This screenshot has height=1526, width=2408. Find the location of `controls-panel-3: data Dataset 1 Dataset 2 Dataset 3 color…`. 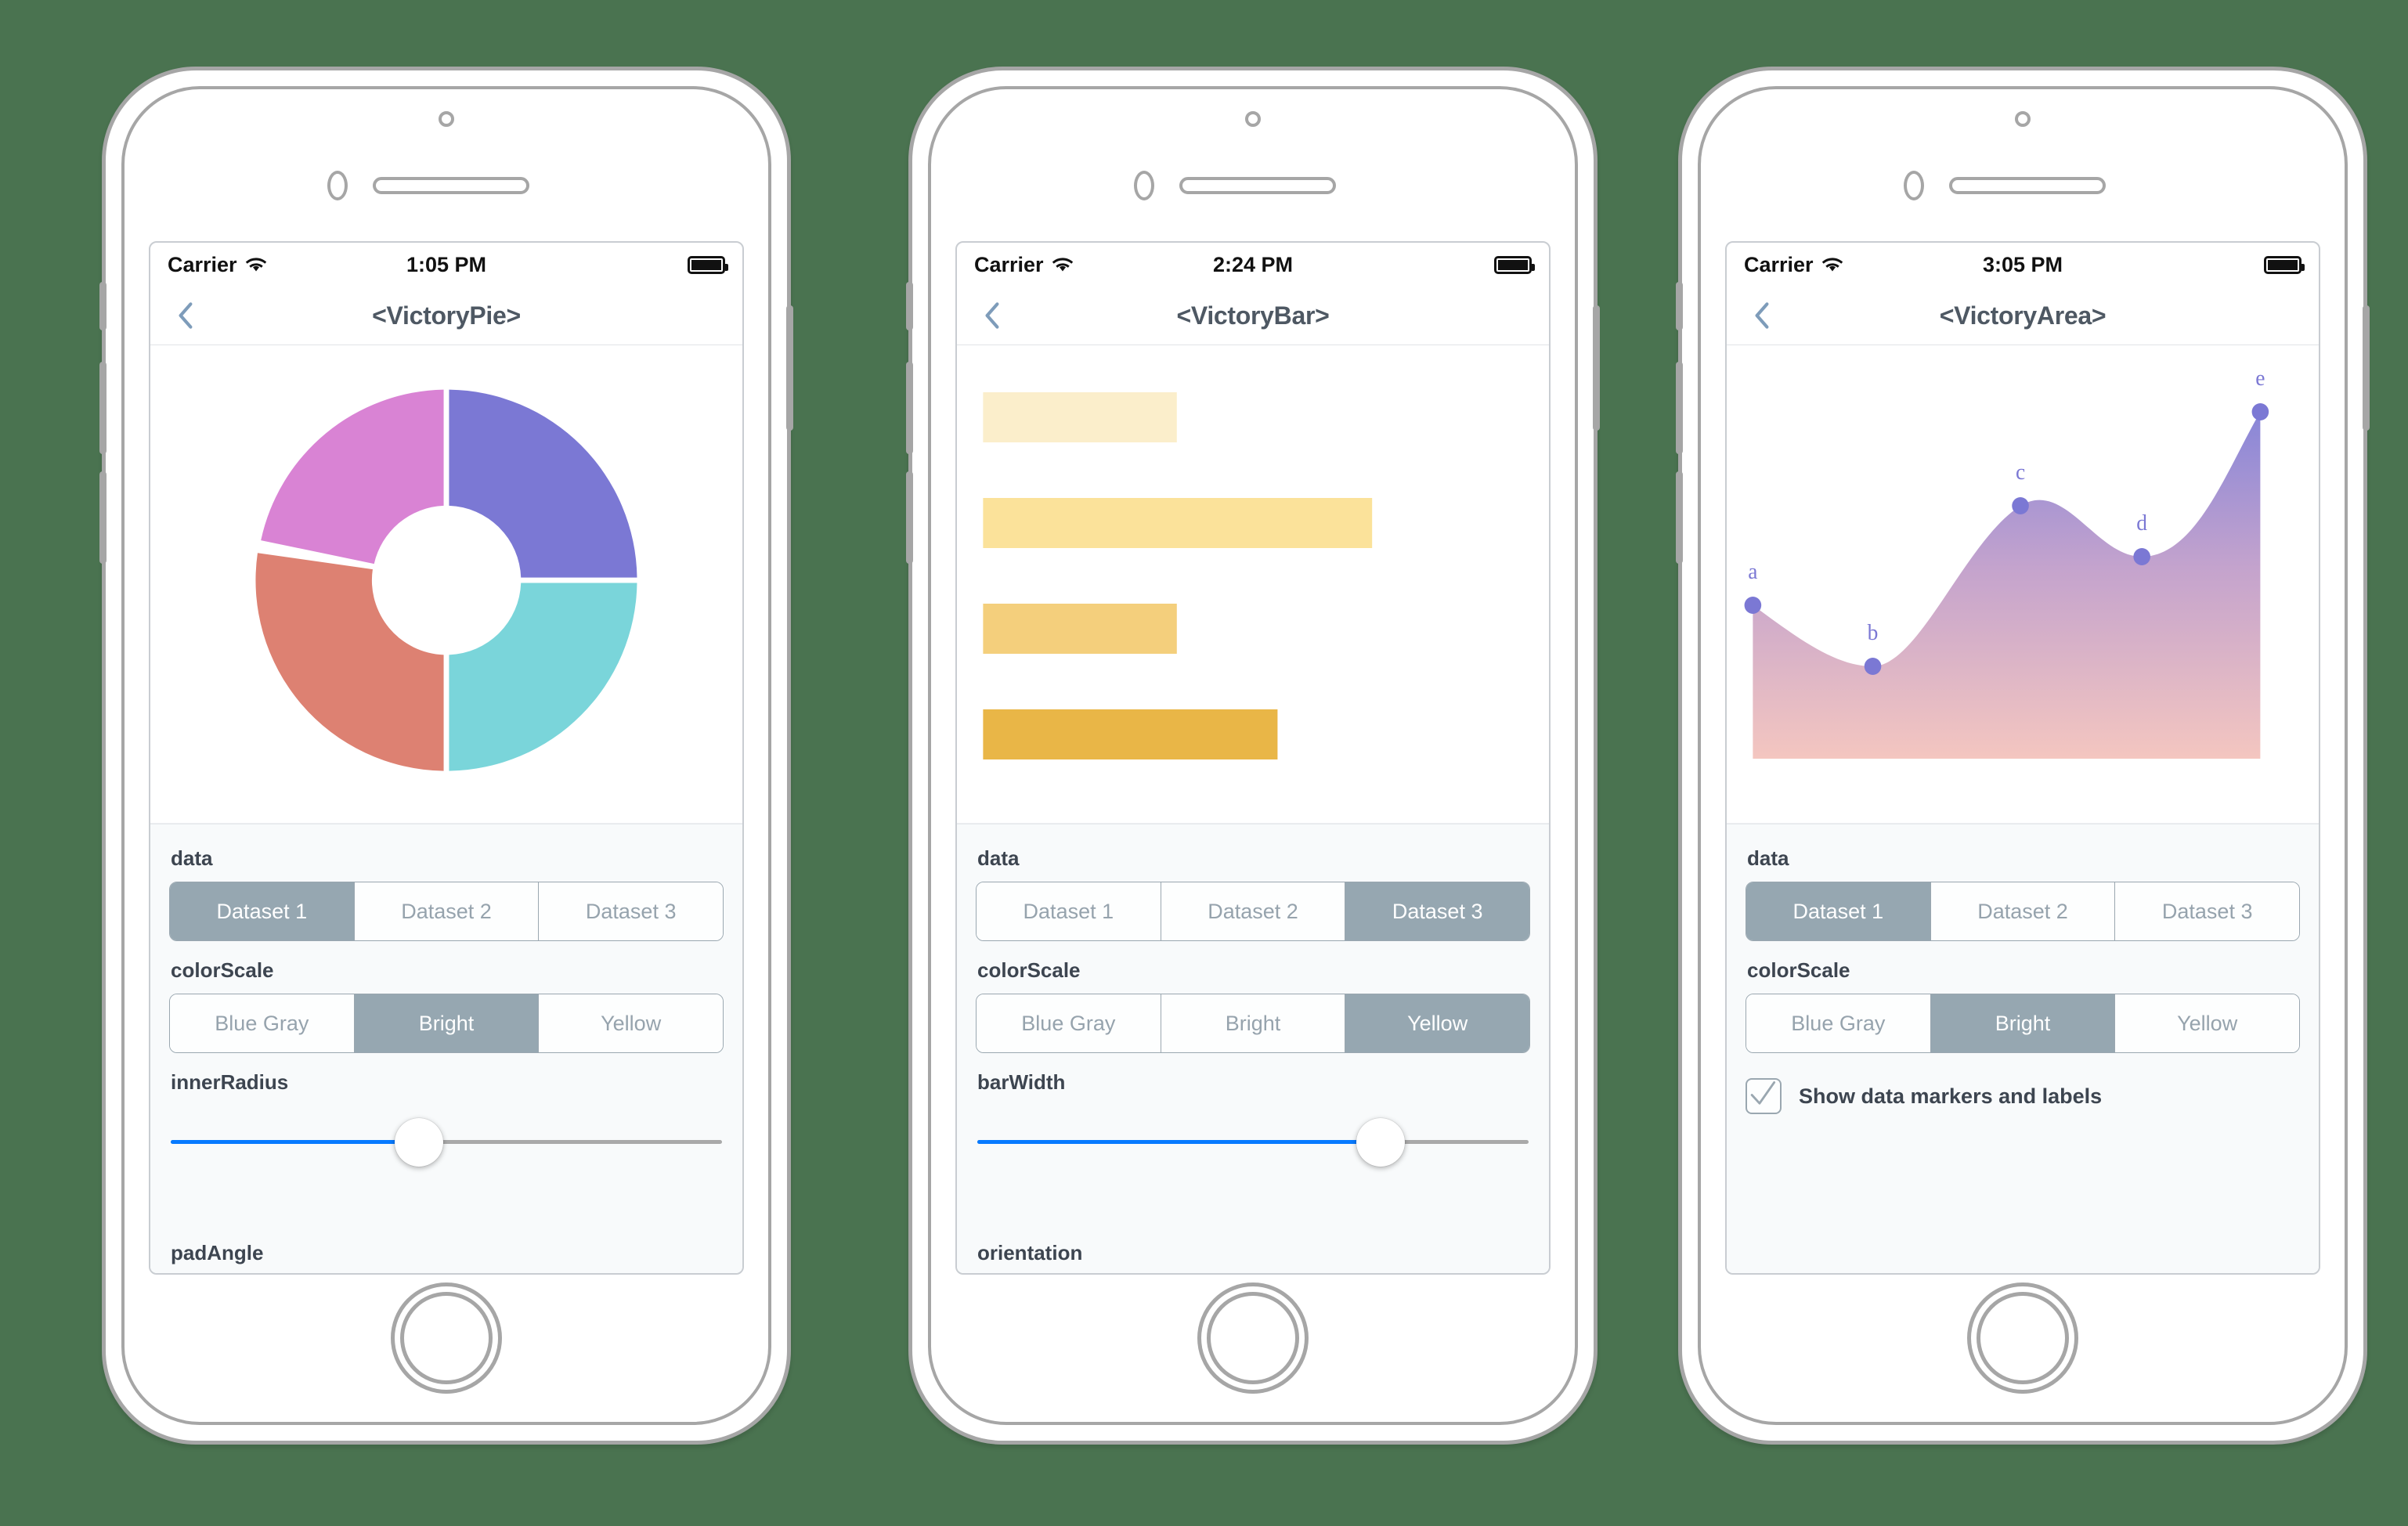

controls-panel-3: data Dataset 1 Dataset 2 Dataset 3 color… is located at coordinates (2023, 1048).